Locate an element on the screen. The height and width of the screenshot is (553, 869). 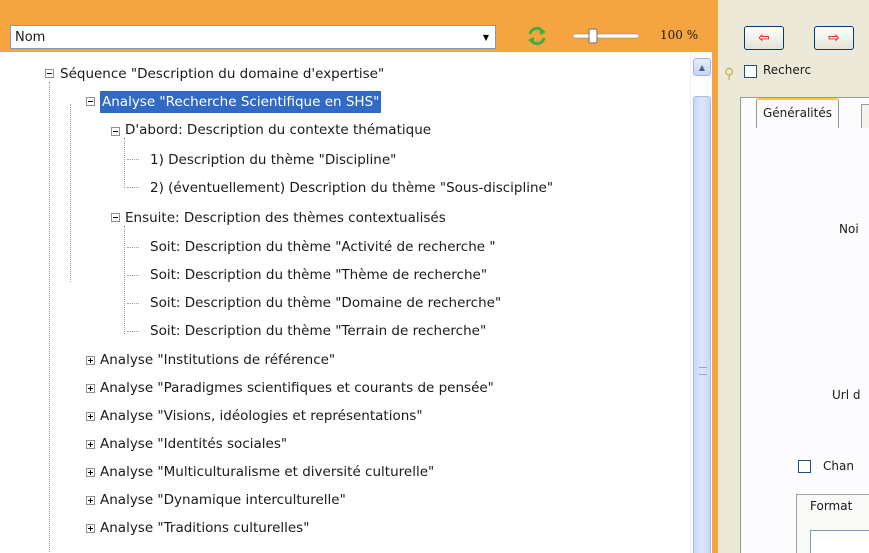
format-label: Format is located at coordinates (831, 506).